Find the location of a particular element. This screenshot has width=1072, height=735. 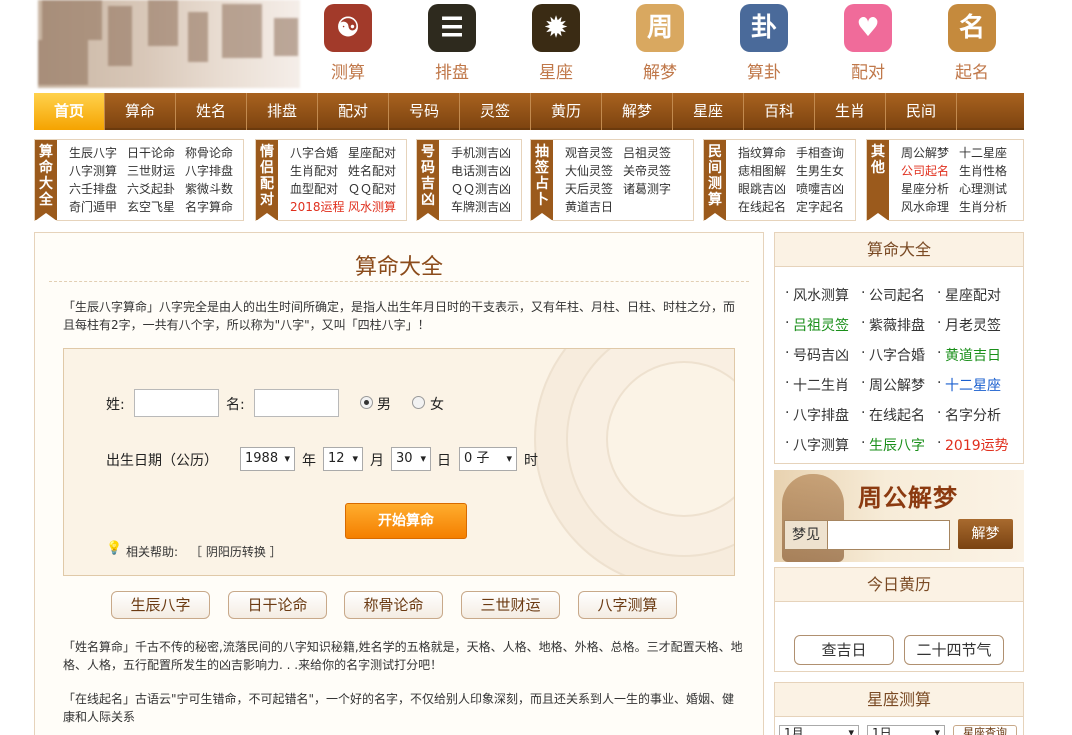

category-link: 心理测试 is located at coordinates (988, 189).